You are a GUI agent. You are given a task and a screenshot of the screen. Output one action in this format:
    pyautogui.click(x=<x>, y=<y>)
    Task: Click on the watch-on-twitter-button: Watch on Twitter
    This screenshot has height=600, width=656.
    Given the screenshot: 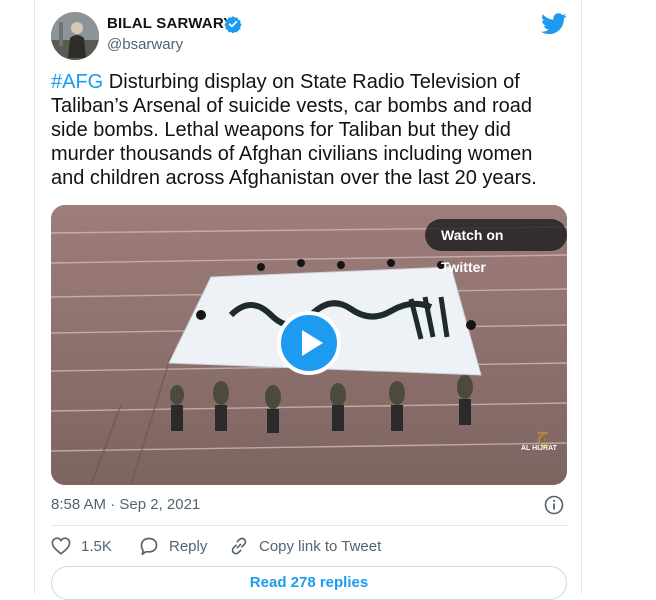 What is the action you would take?
    pyautogui.click(x=496, y=247)
    